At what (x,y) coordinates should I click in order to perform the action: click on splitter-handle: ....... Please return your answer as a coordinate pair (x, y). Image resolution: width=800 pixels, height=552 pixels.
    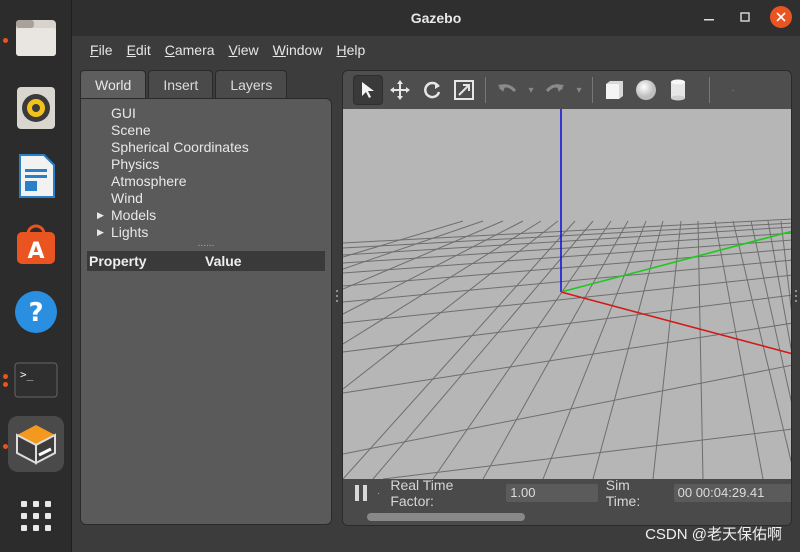
    Looking at the image, I should click on (206, 244).